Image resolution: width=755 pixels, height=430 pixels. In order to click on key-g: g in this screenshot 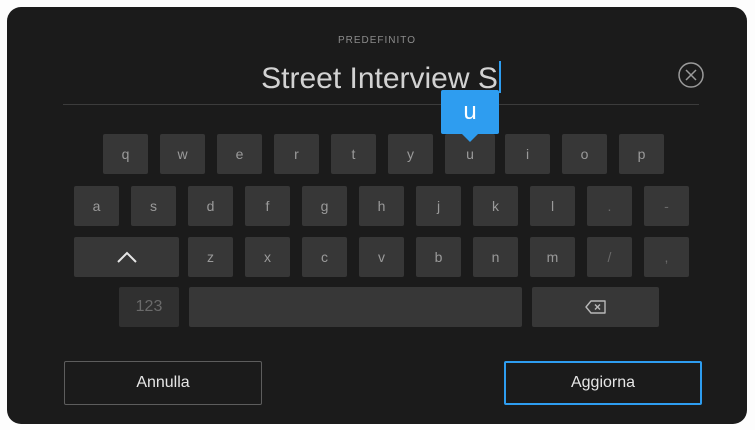, I will do `click(324, 206)`.